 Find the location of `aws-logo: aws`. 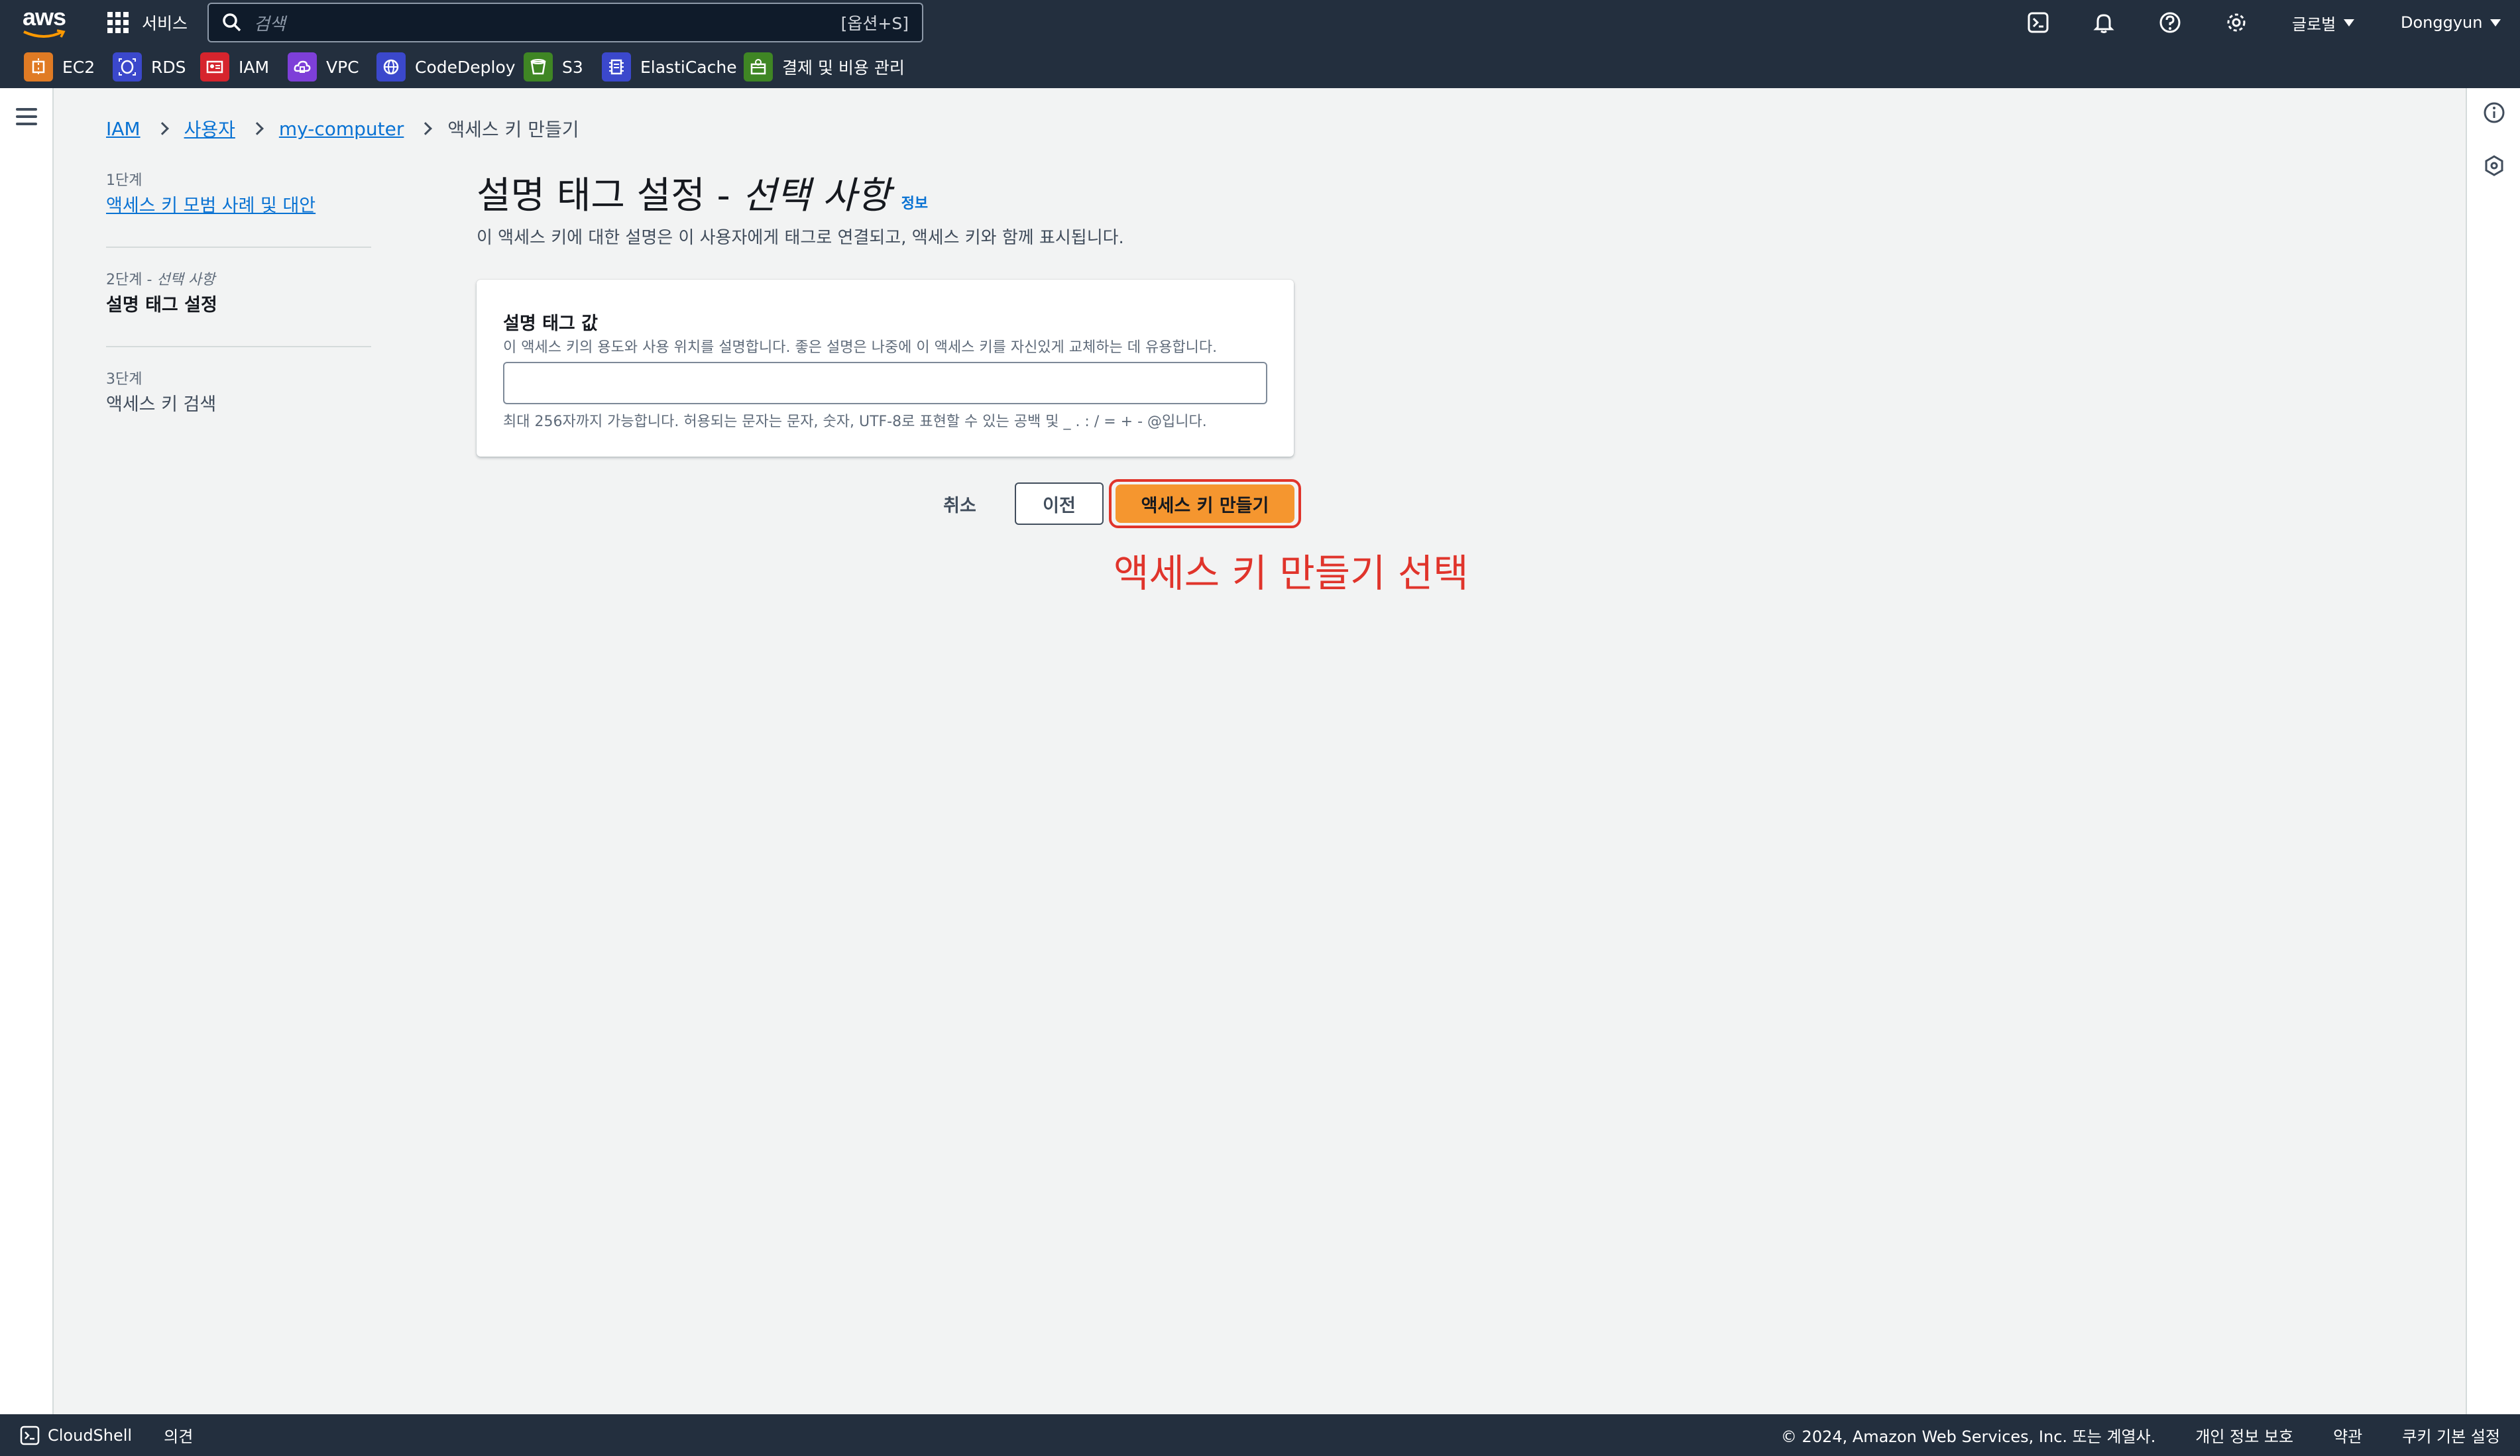

aws-logo: aws is located at coordinates (46, 22).